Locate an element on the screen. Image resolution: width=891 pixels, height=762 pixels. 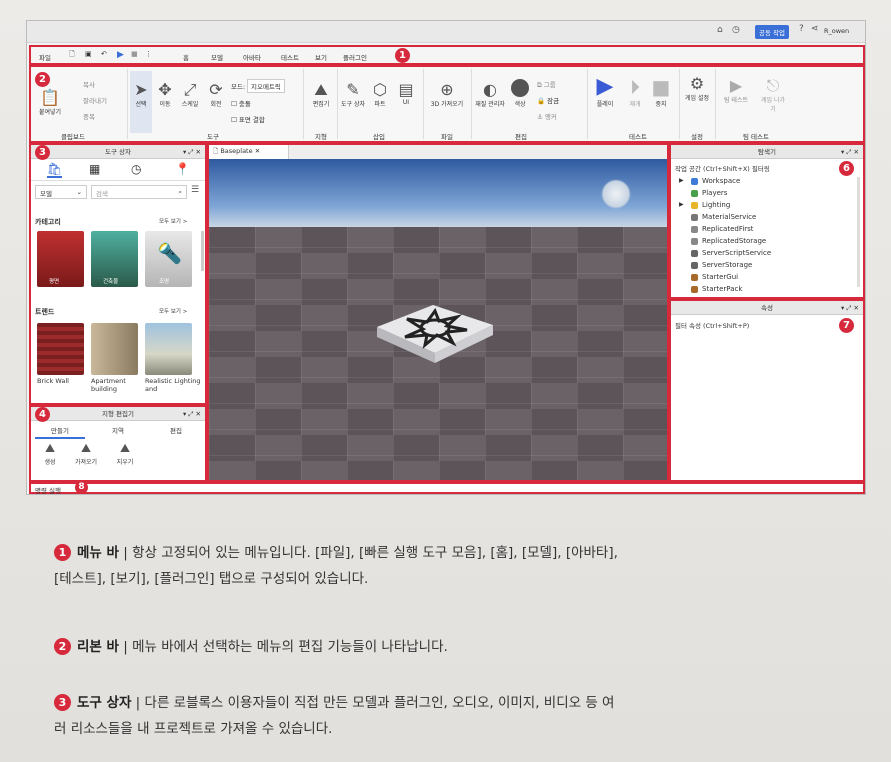
paste-button: 📋 붙여넣기 is located at coordinates (50, 103).